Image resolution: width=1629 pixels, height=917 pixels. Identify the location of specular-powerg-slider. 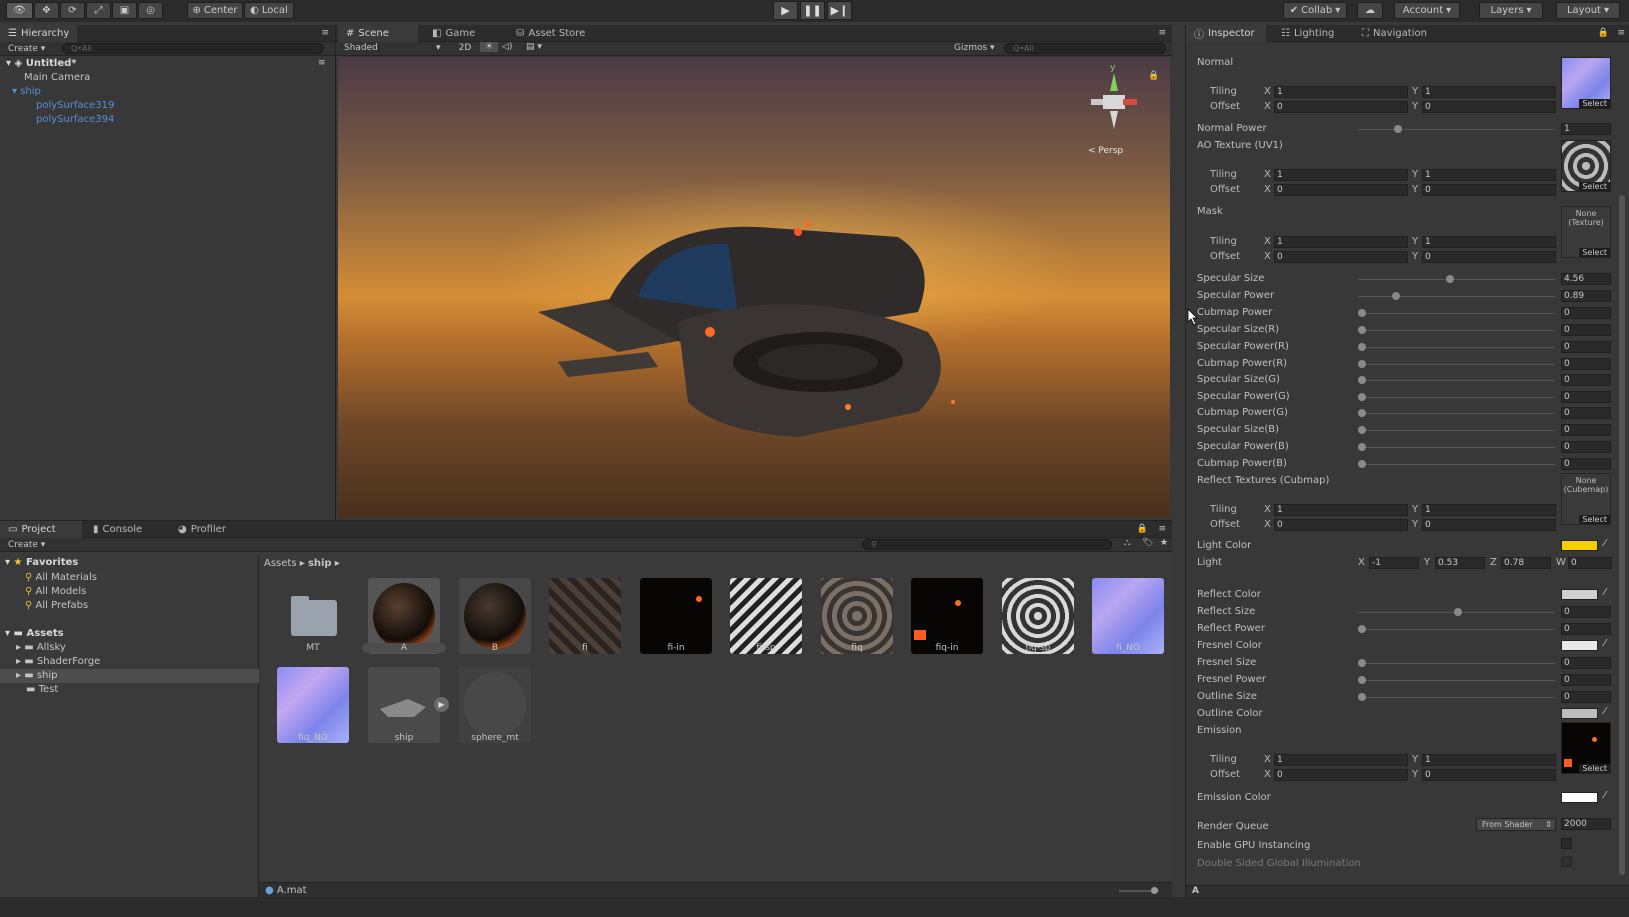
(1456, 397).